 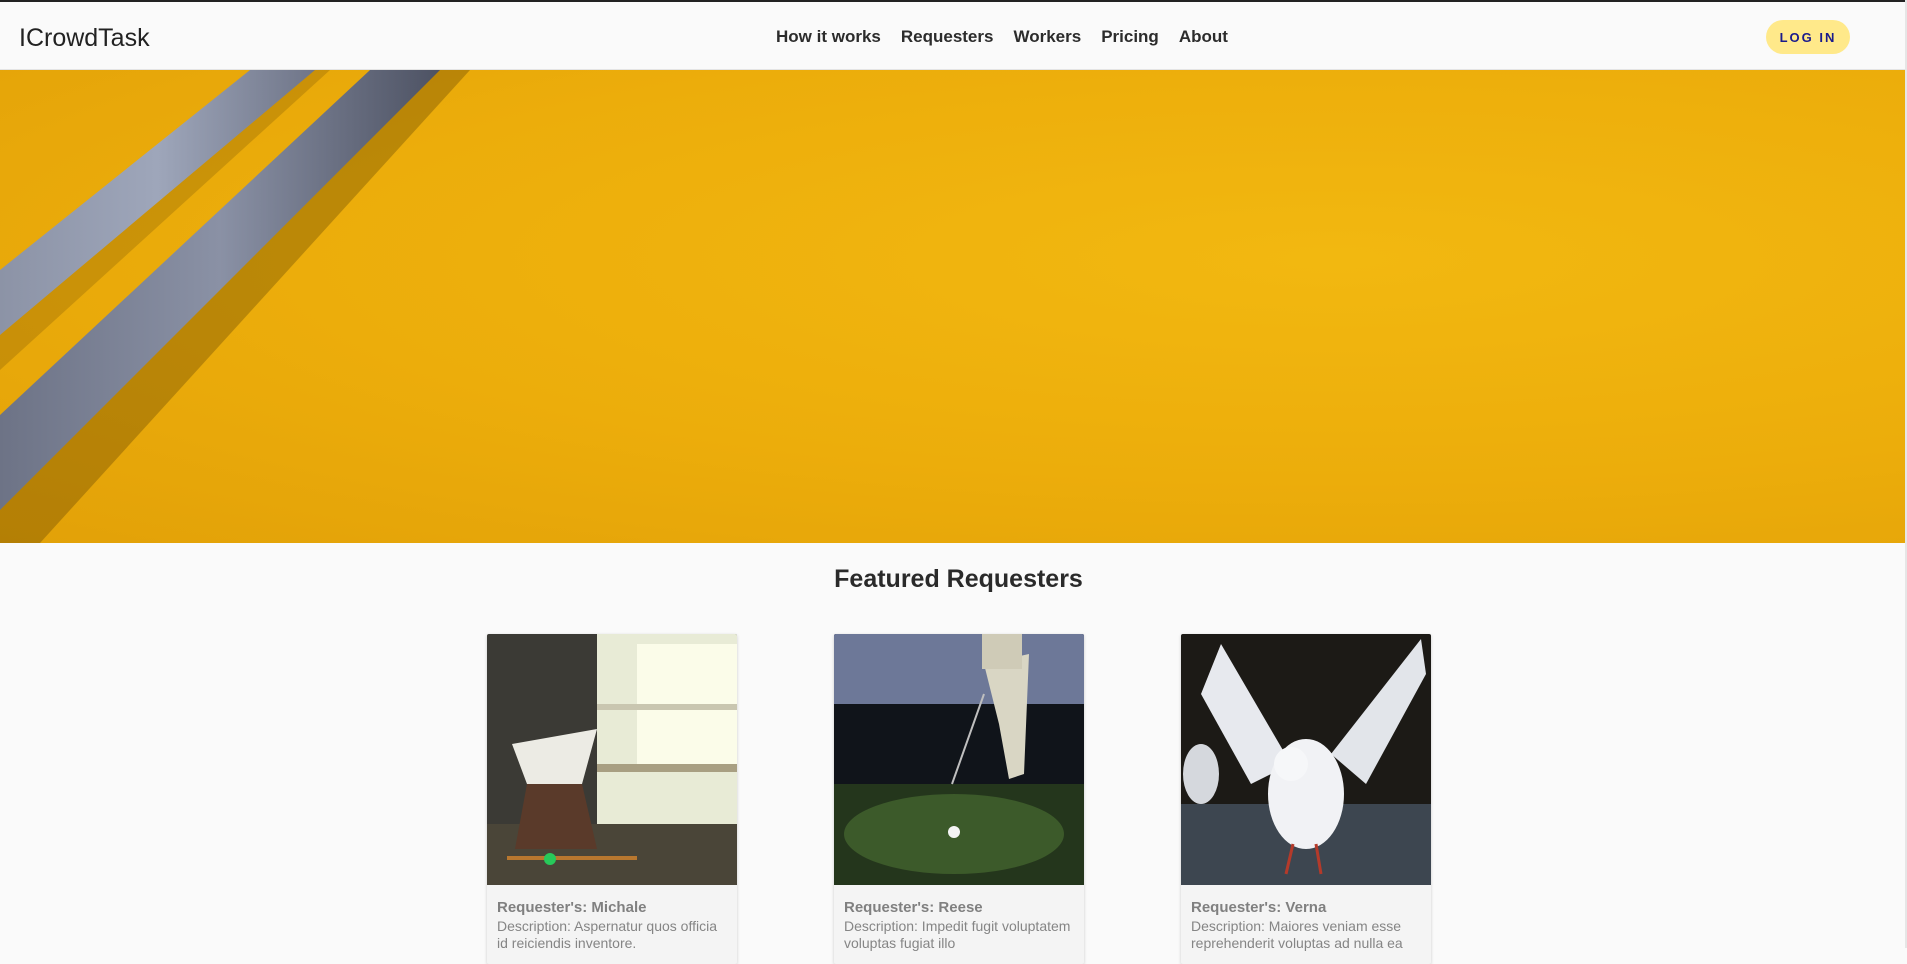 What do you see at coordinates (572, 907) in the screenshot?
I see `requester-name: Requester's: Michale` at bounding box center [572, 907].